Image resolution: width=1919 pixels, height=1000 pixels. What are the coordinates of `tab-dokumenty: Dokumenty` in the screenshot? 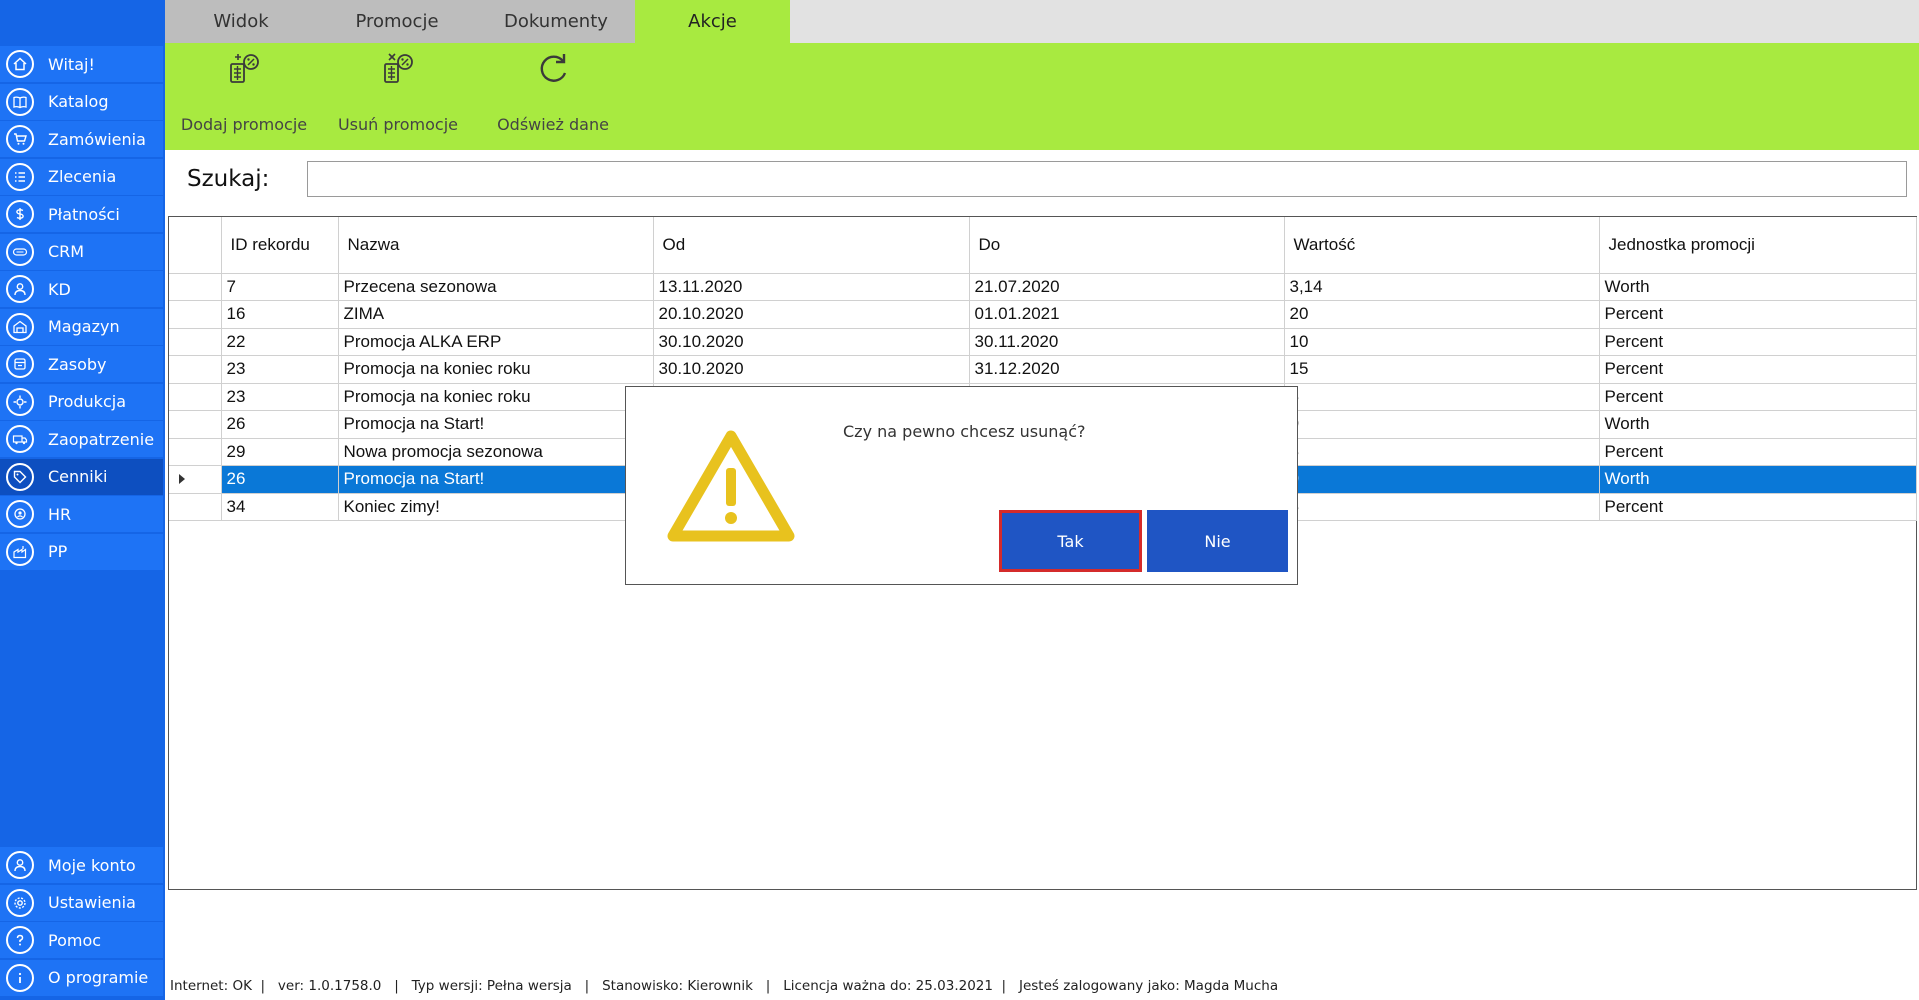 It's located at (556, 21).